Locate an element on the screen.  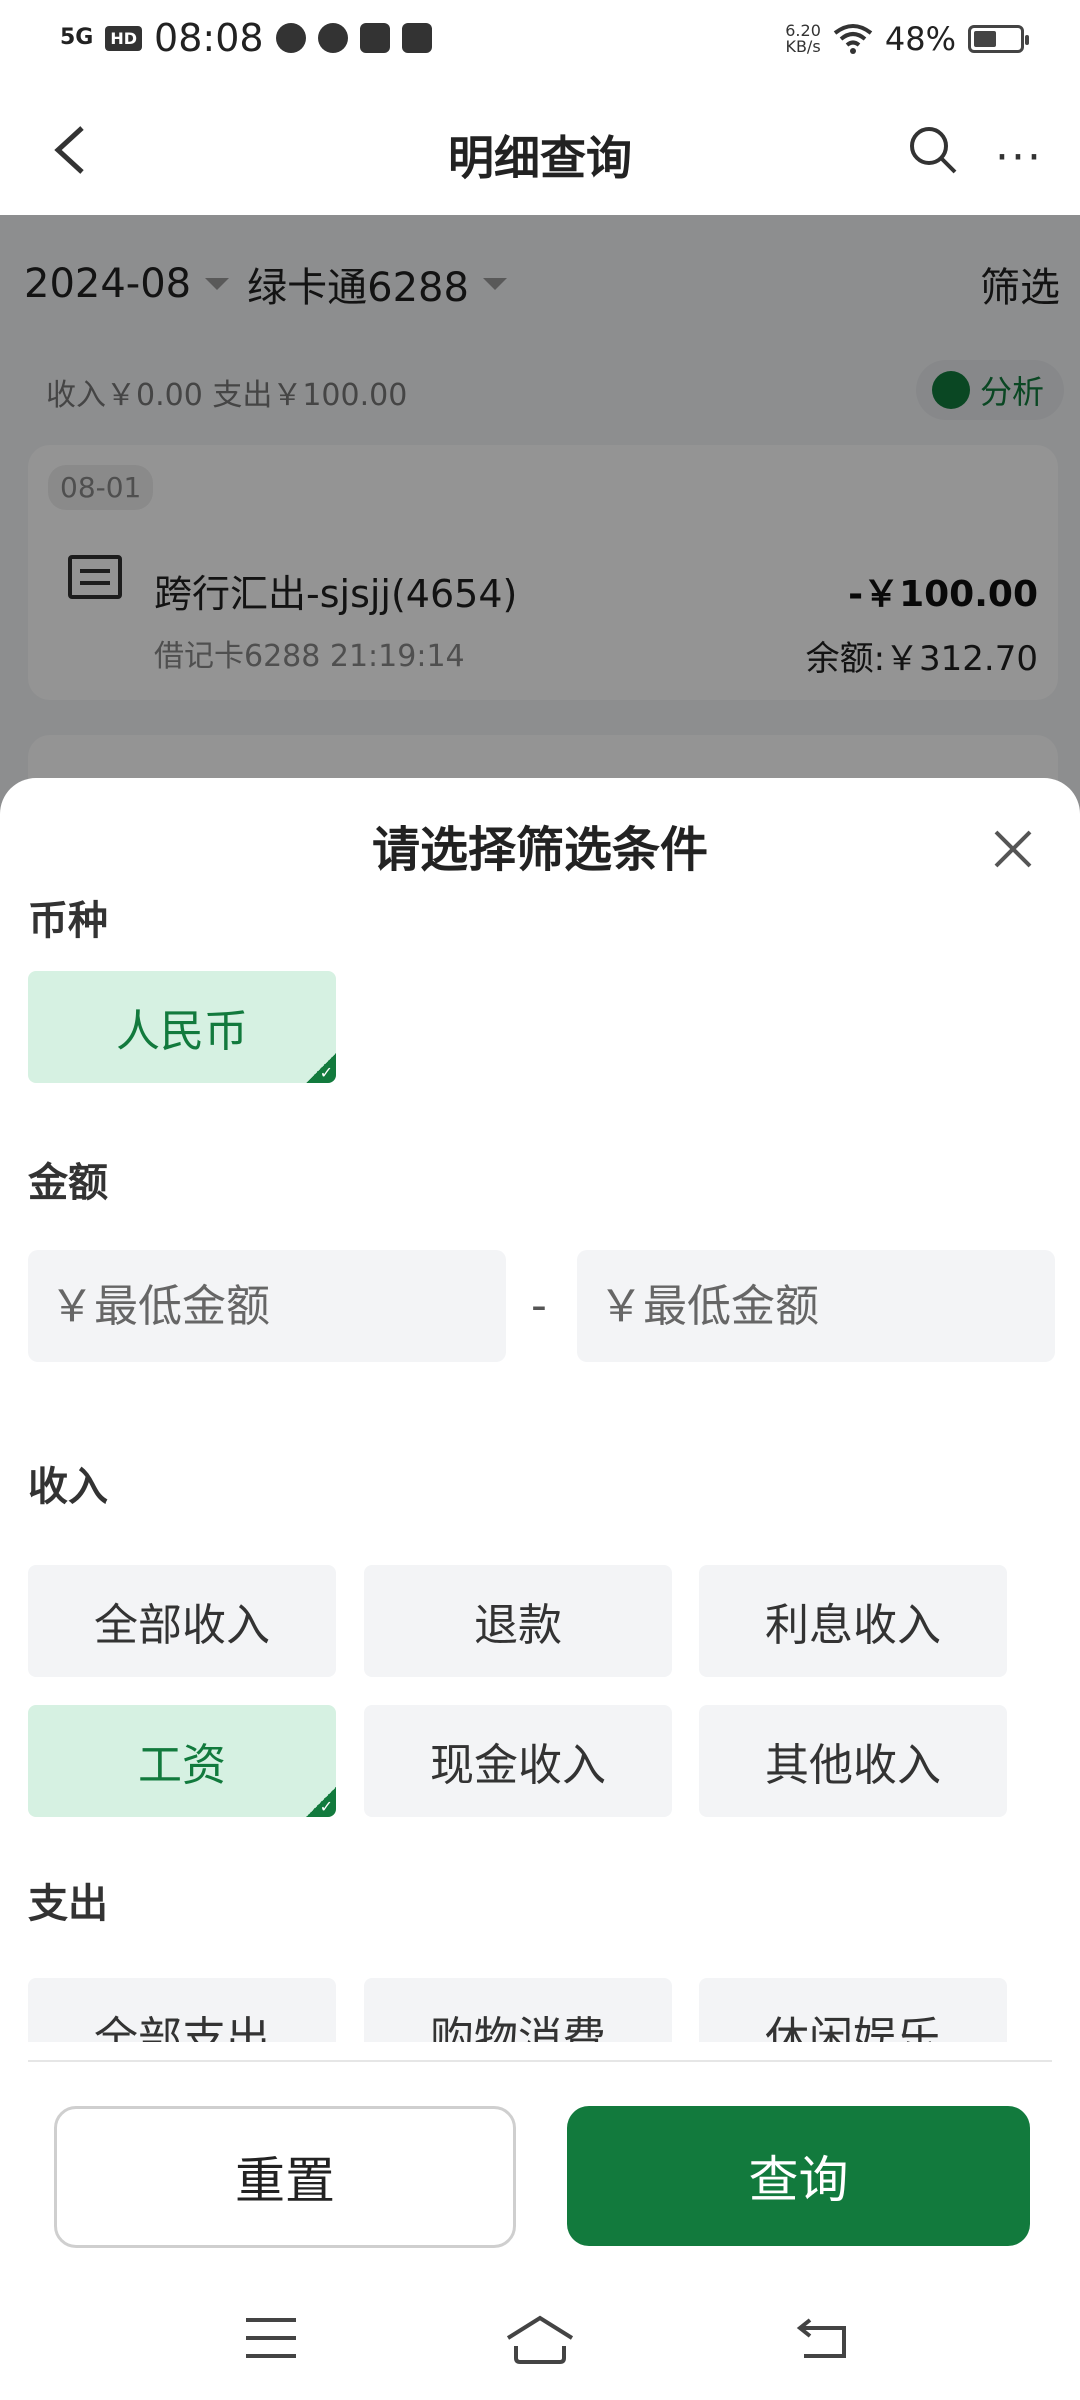
query-button: 查询 is located at coordinates (798, 2176).